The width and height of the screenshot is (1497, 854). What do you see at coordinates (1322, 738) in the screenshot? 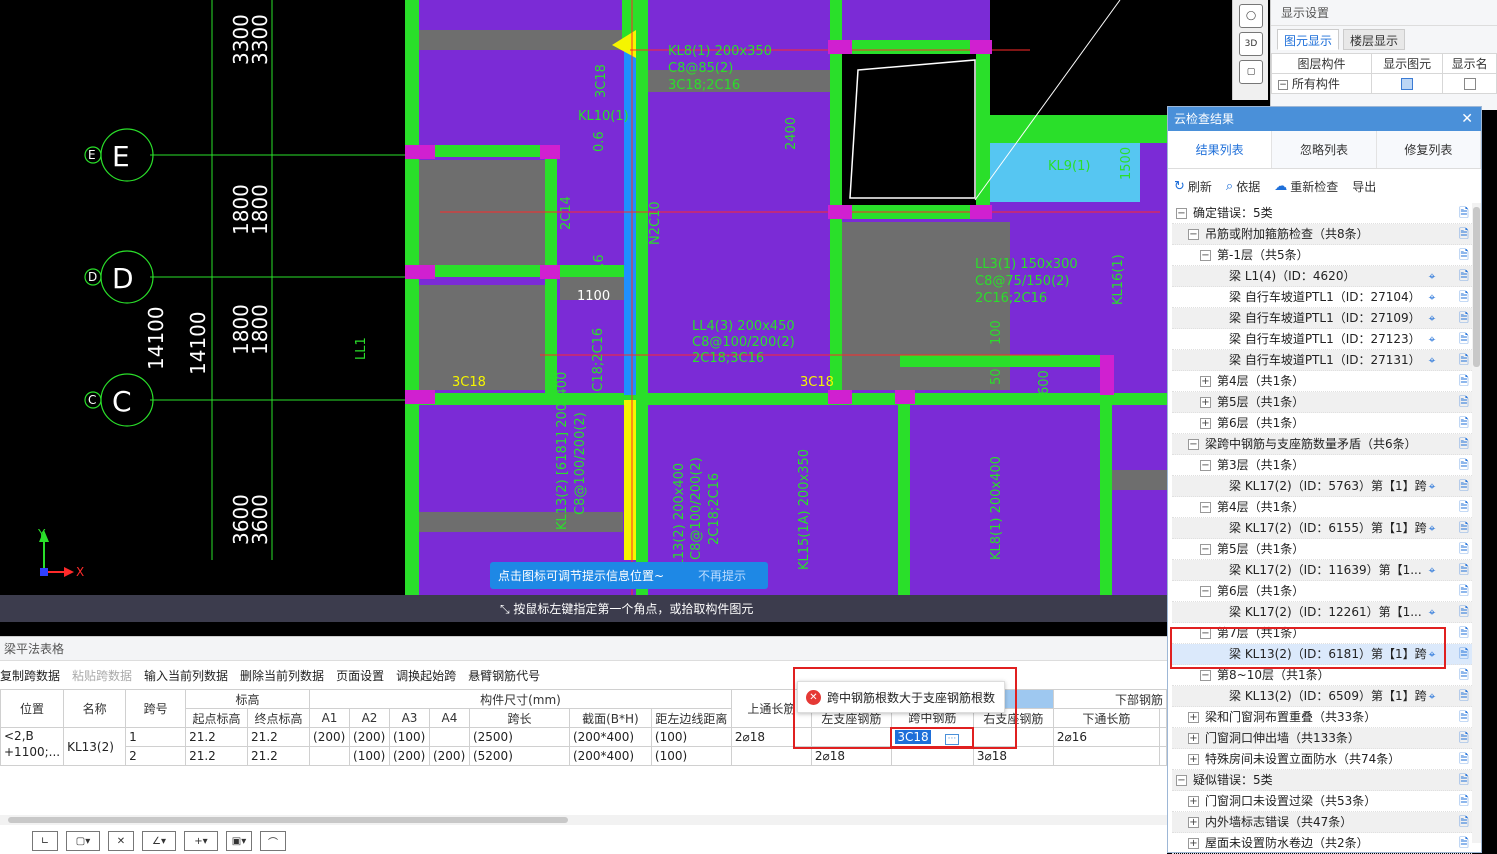
I see `result-tree-item: + 门窗洞口伸出墙（共133条） 🗎` at bounding box center [1322, 738].